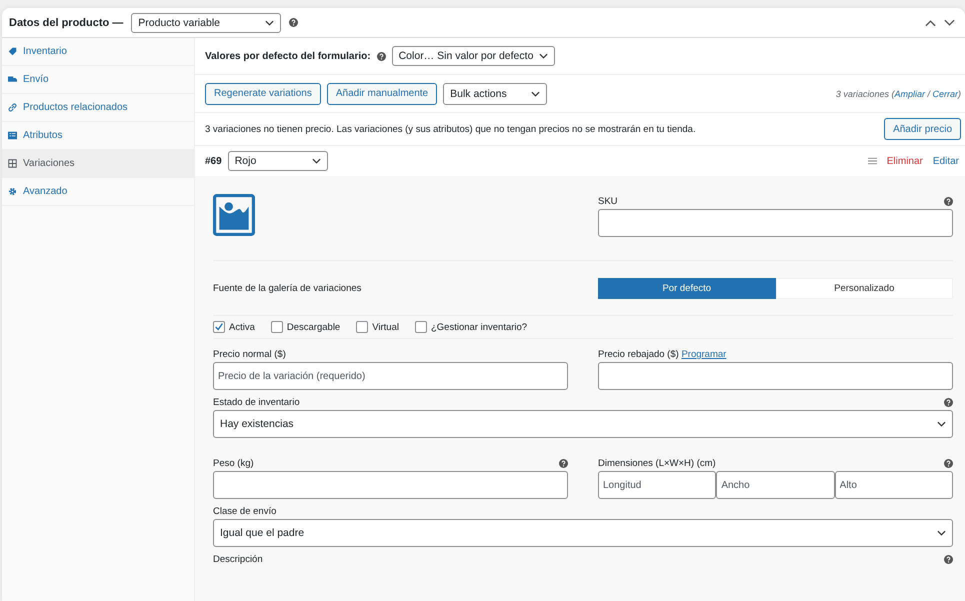 The width and height of the screenshot is (965, 601). I want to click on stock-status-select: Hay existencias, so click(583, 424).